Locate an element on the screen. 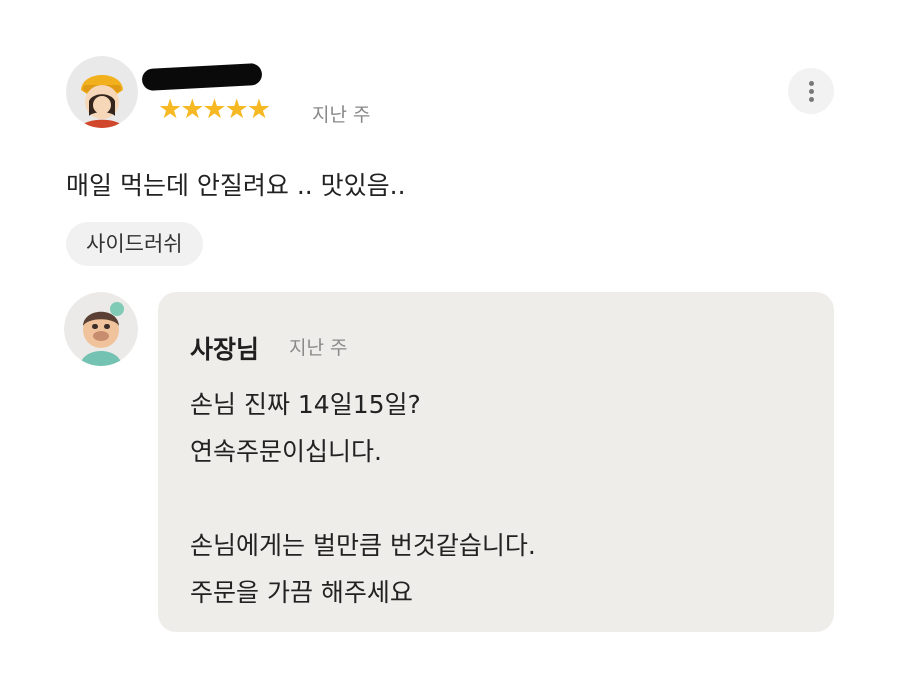 The height and width of the screenshot is (687, 900). reviewer-avatar-image is located at coordinates (102, 92).